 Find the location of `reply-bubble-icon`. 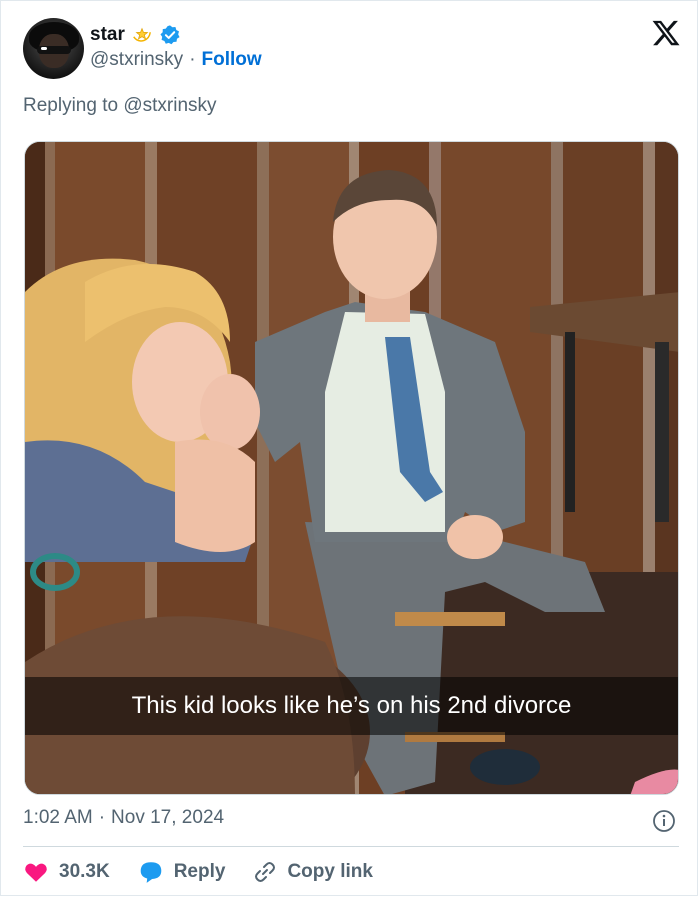

reply-bubble-icon is located at coordinates (151, 872).